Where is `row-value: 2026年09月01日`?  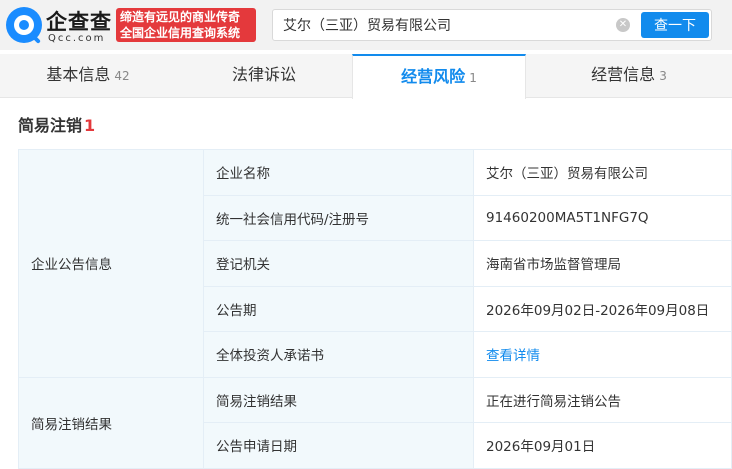
row-value: 2026年09月01日 is located at coordinates (602, 445).